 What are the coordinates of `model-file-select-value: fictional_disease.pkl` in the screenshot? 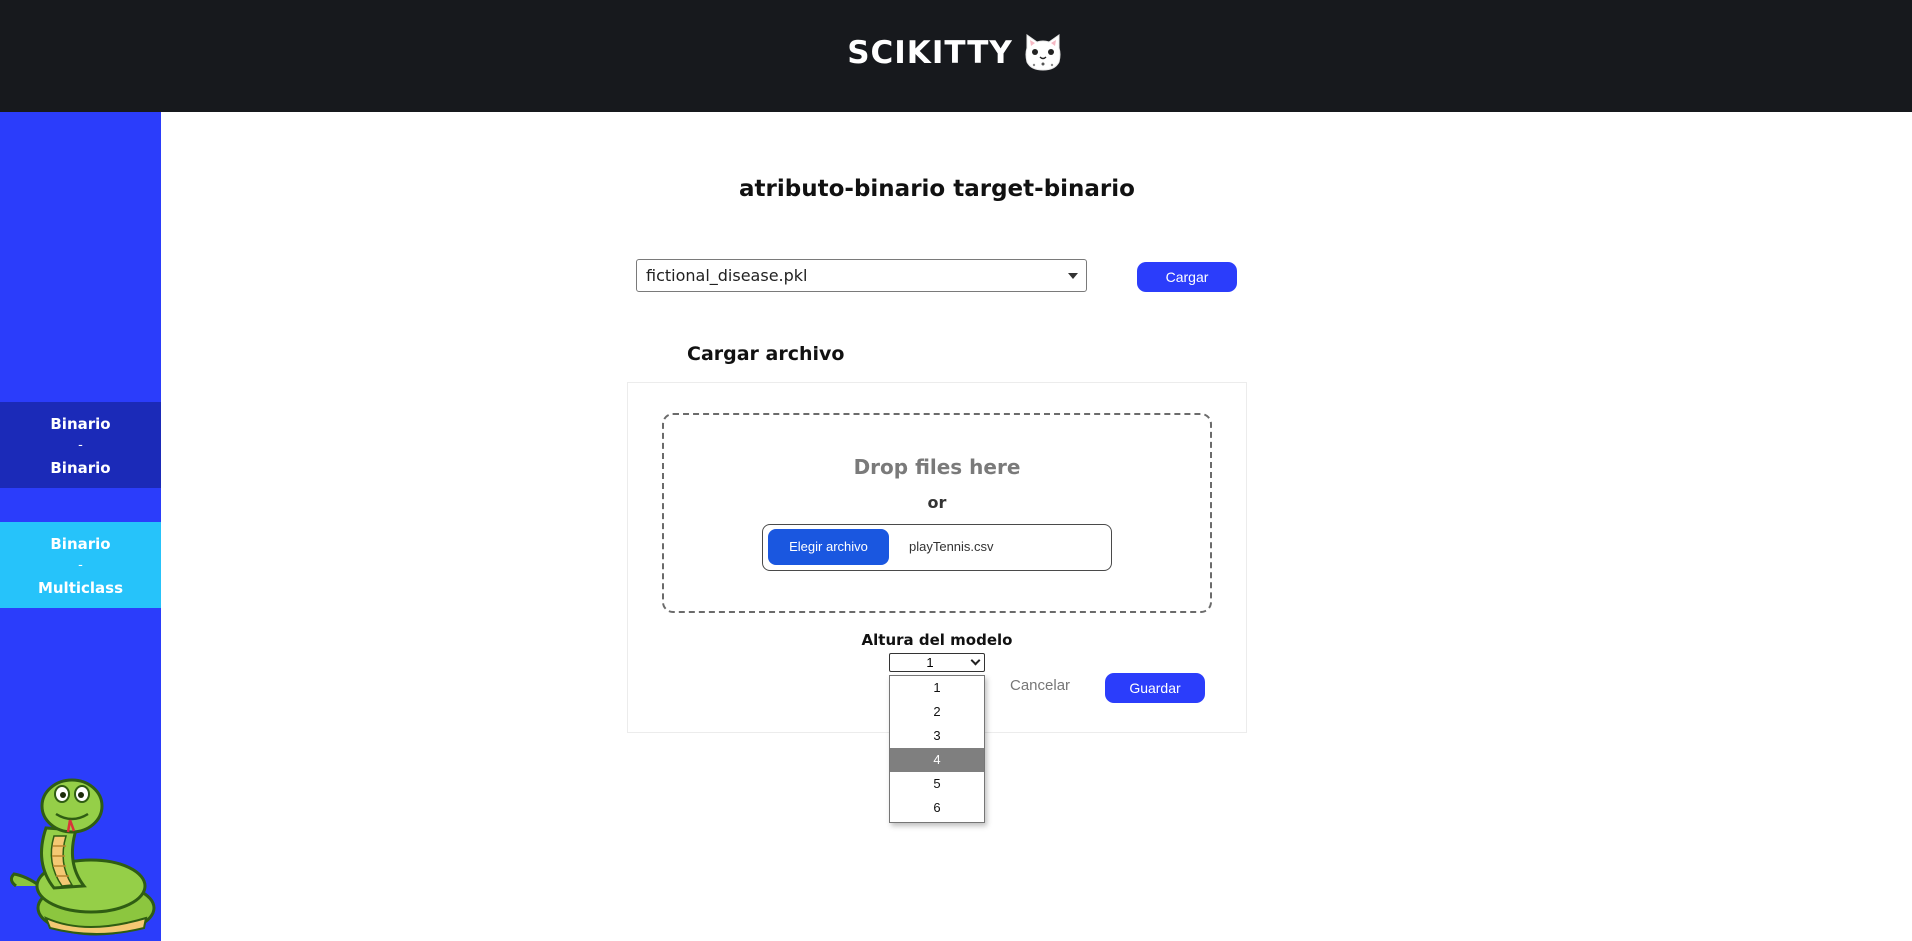 It's located at (727, 275).